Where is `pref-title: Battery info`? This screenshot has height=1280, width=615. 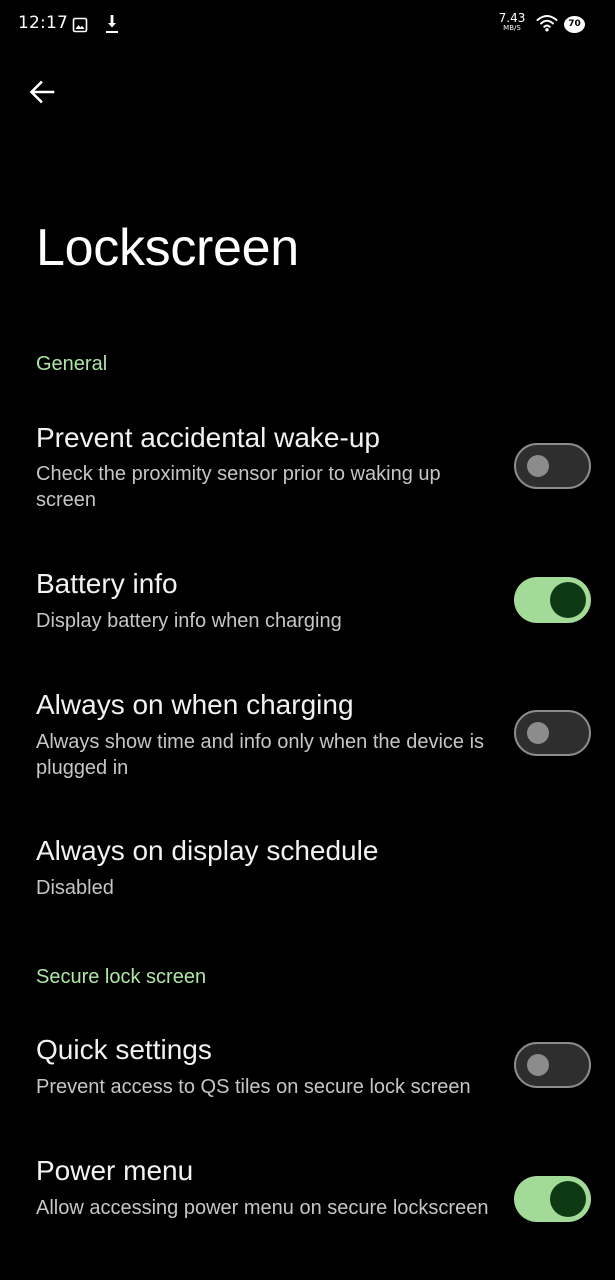 pref-title: Battery info is located at coordinates (107, 583).